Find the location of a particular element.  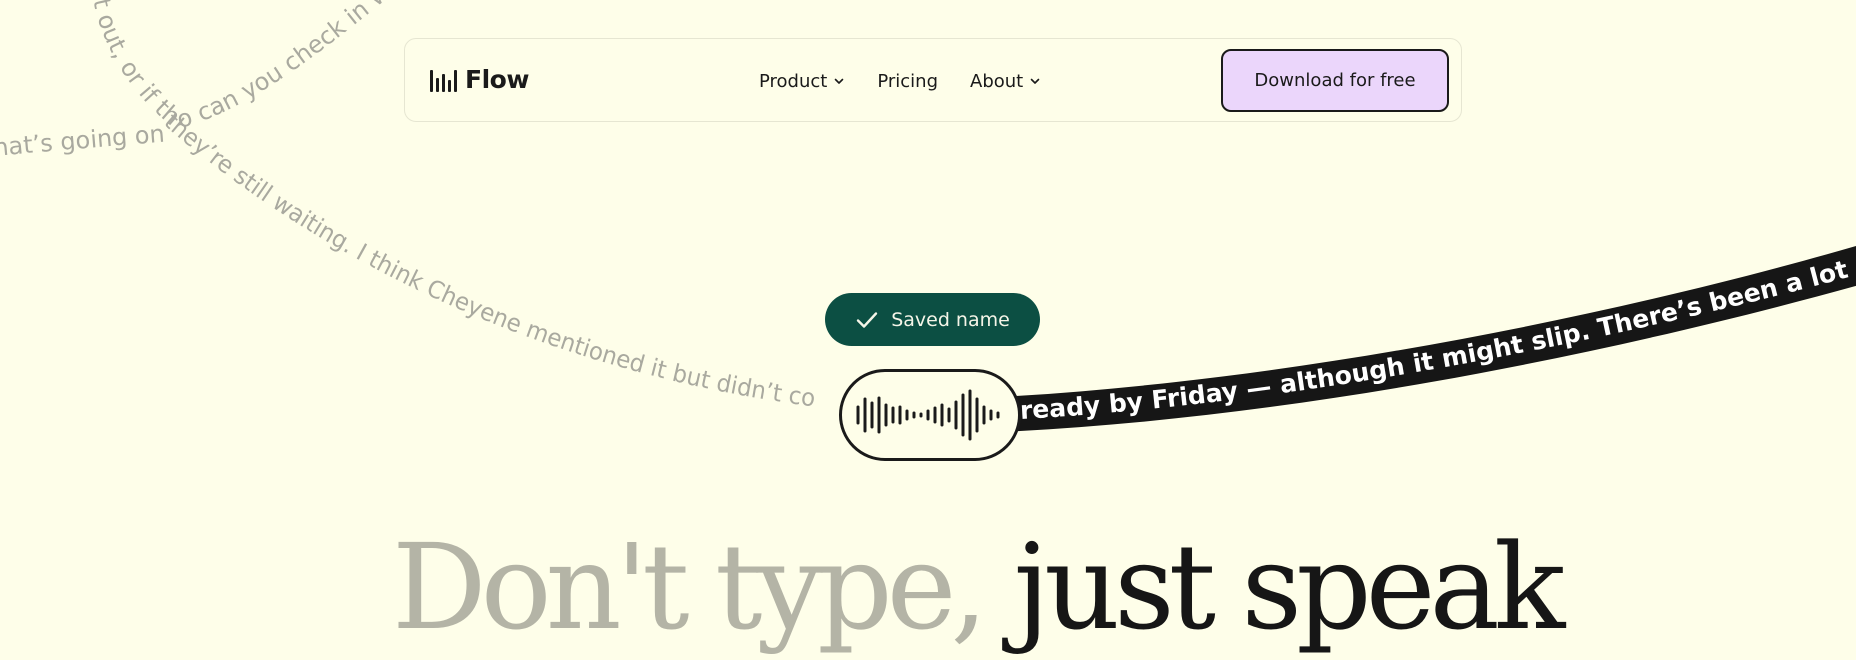

brand-logo: Flow is located at coordinates (479, 79).